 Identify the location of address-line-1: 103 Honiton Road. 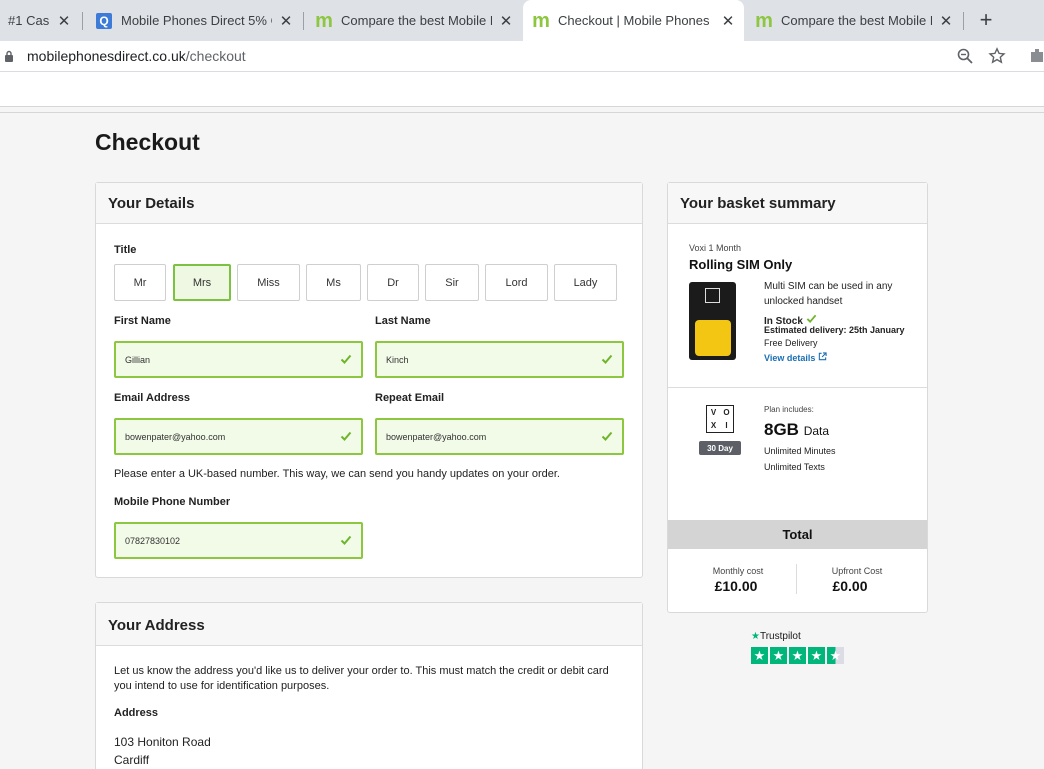
(162, 742).